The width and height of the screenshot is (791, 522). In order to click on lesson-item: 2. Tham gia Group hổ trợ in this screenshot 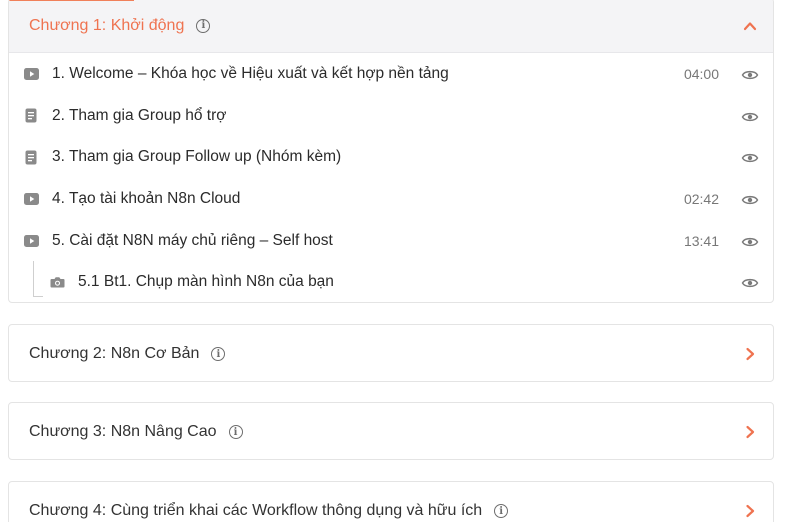, I will do `click(391, 116)`.